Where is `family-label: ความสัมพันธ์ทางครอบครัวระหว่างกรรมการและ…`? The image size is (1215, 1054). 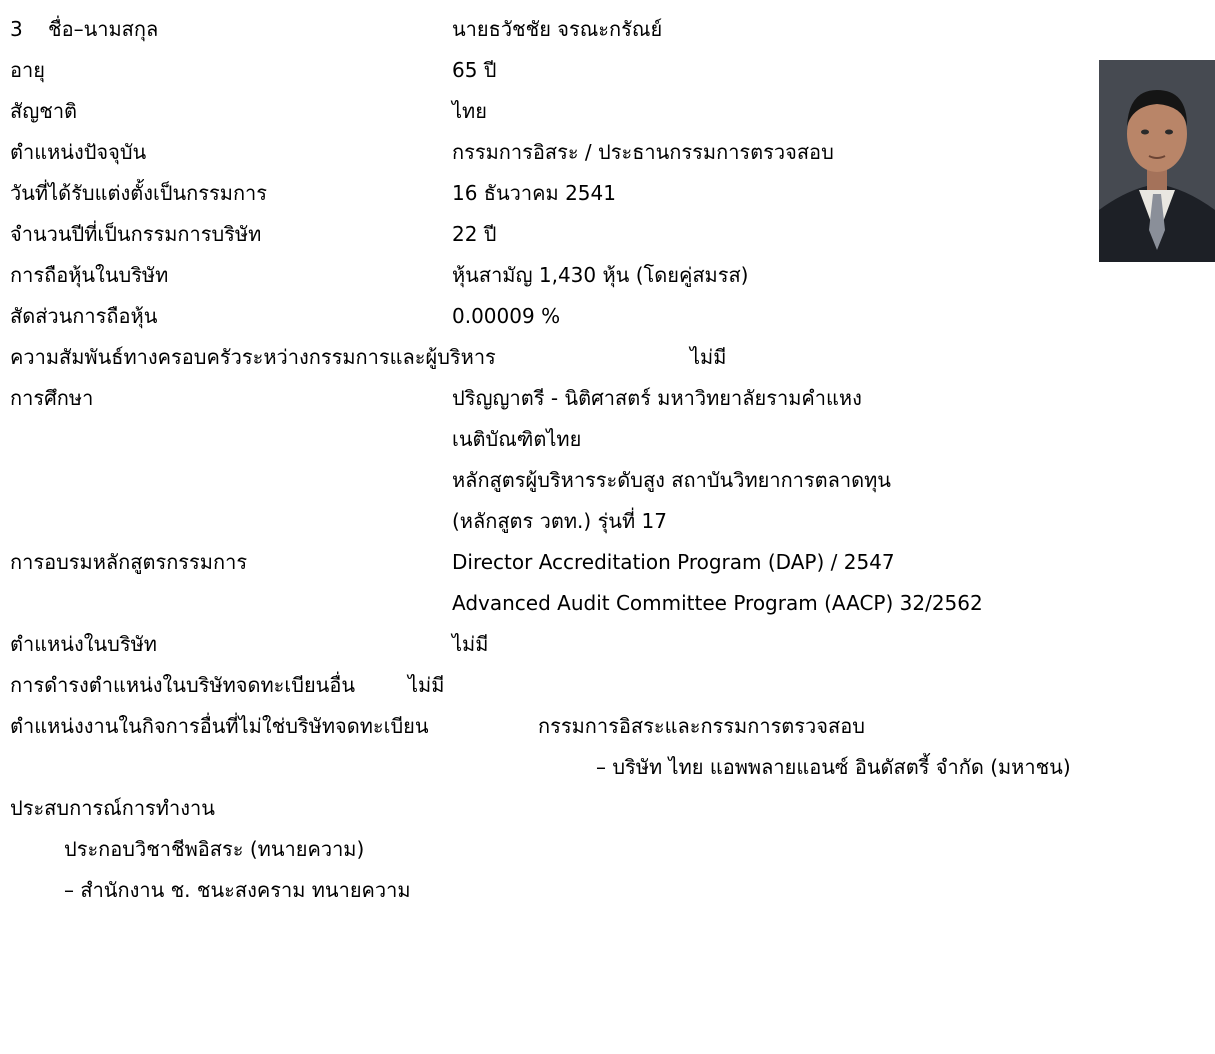
family-label: ความสัมพันธ์ทางครอบครัวระหว่างกรรมการและ… is located at coordinates (253, 357).